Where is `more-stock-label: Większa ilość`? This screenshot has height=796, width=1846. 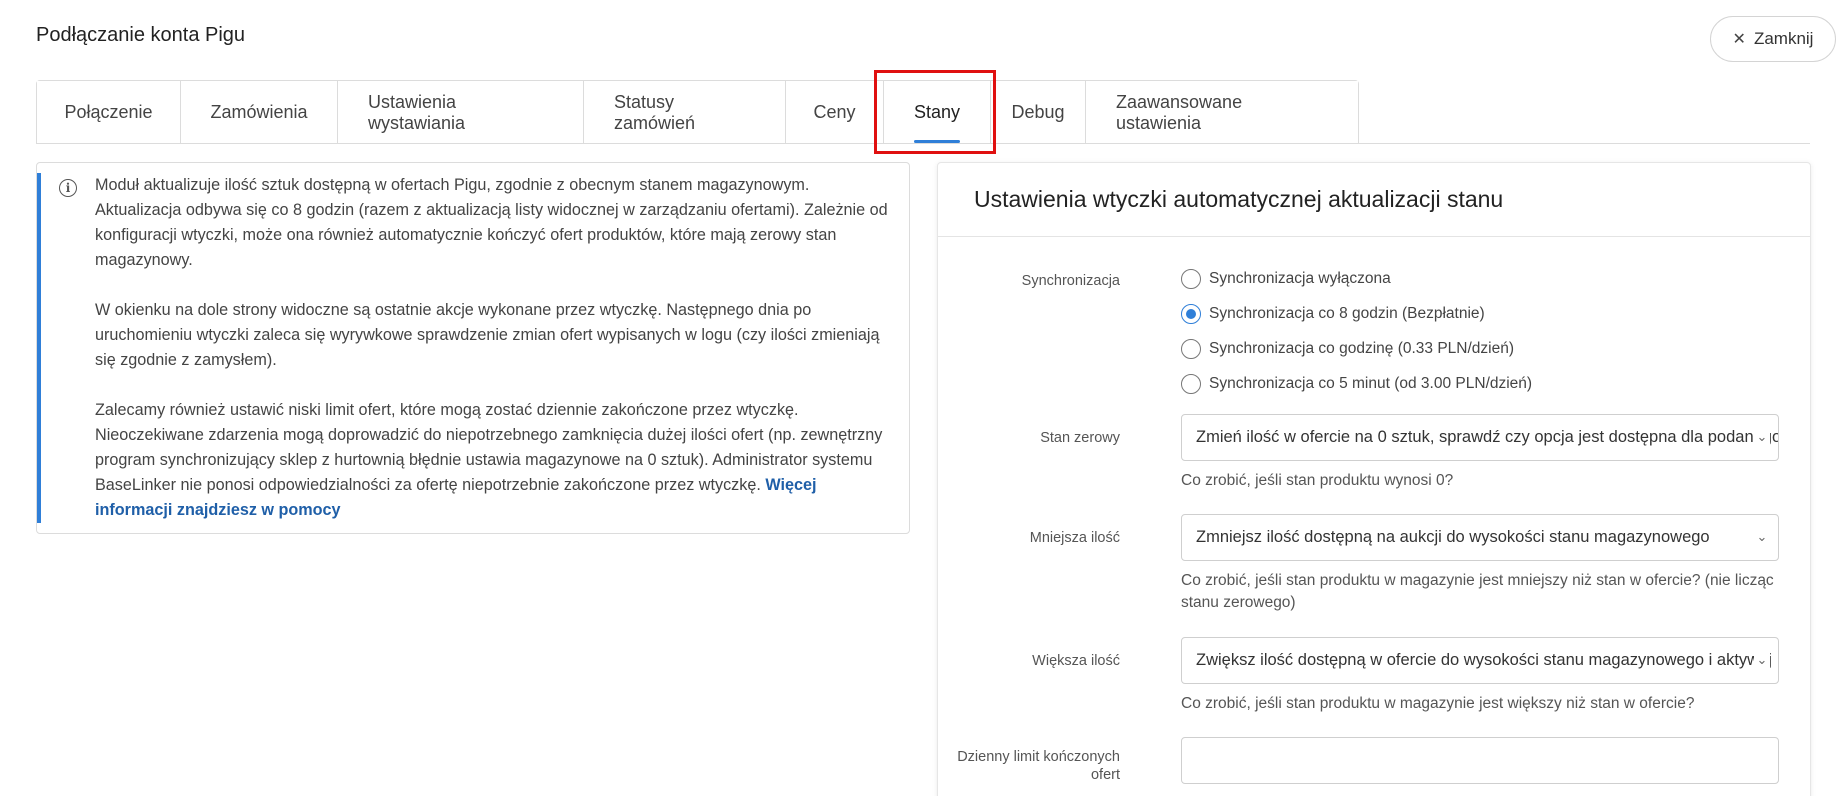
more-stock-label: Większa ilość is located at coordinates (1076, 661).